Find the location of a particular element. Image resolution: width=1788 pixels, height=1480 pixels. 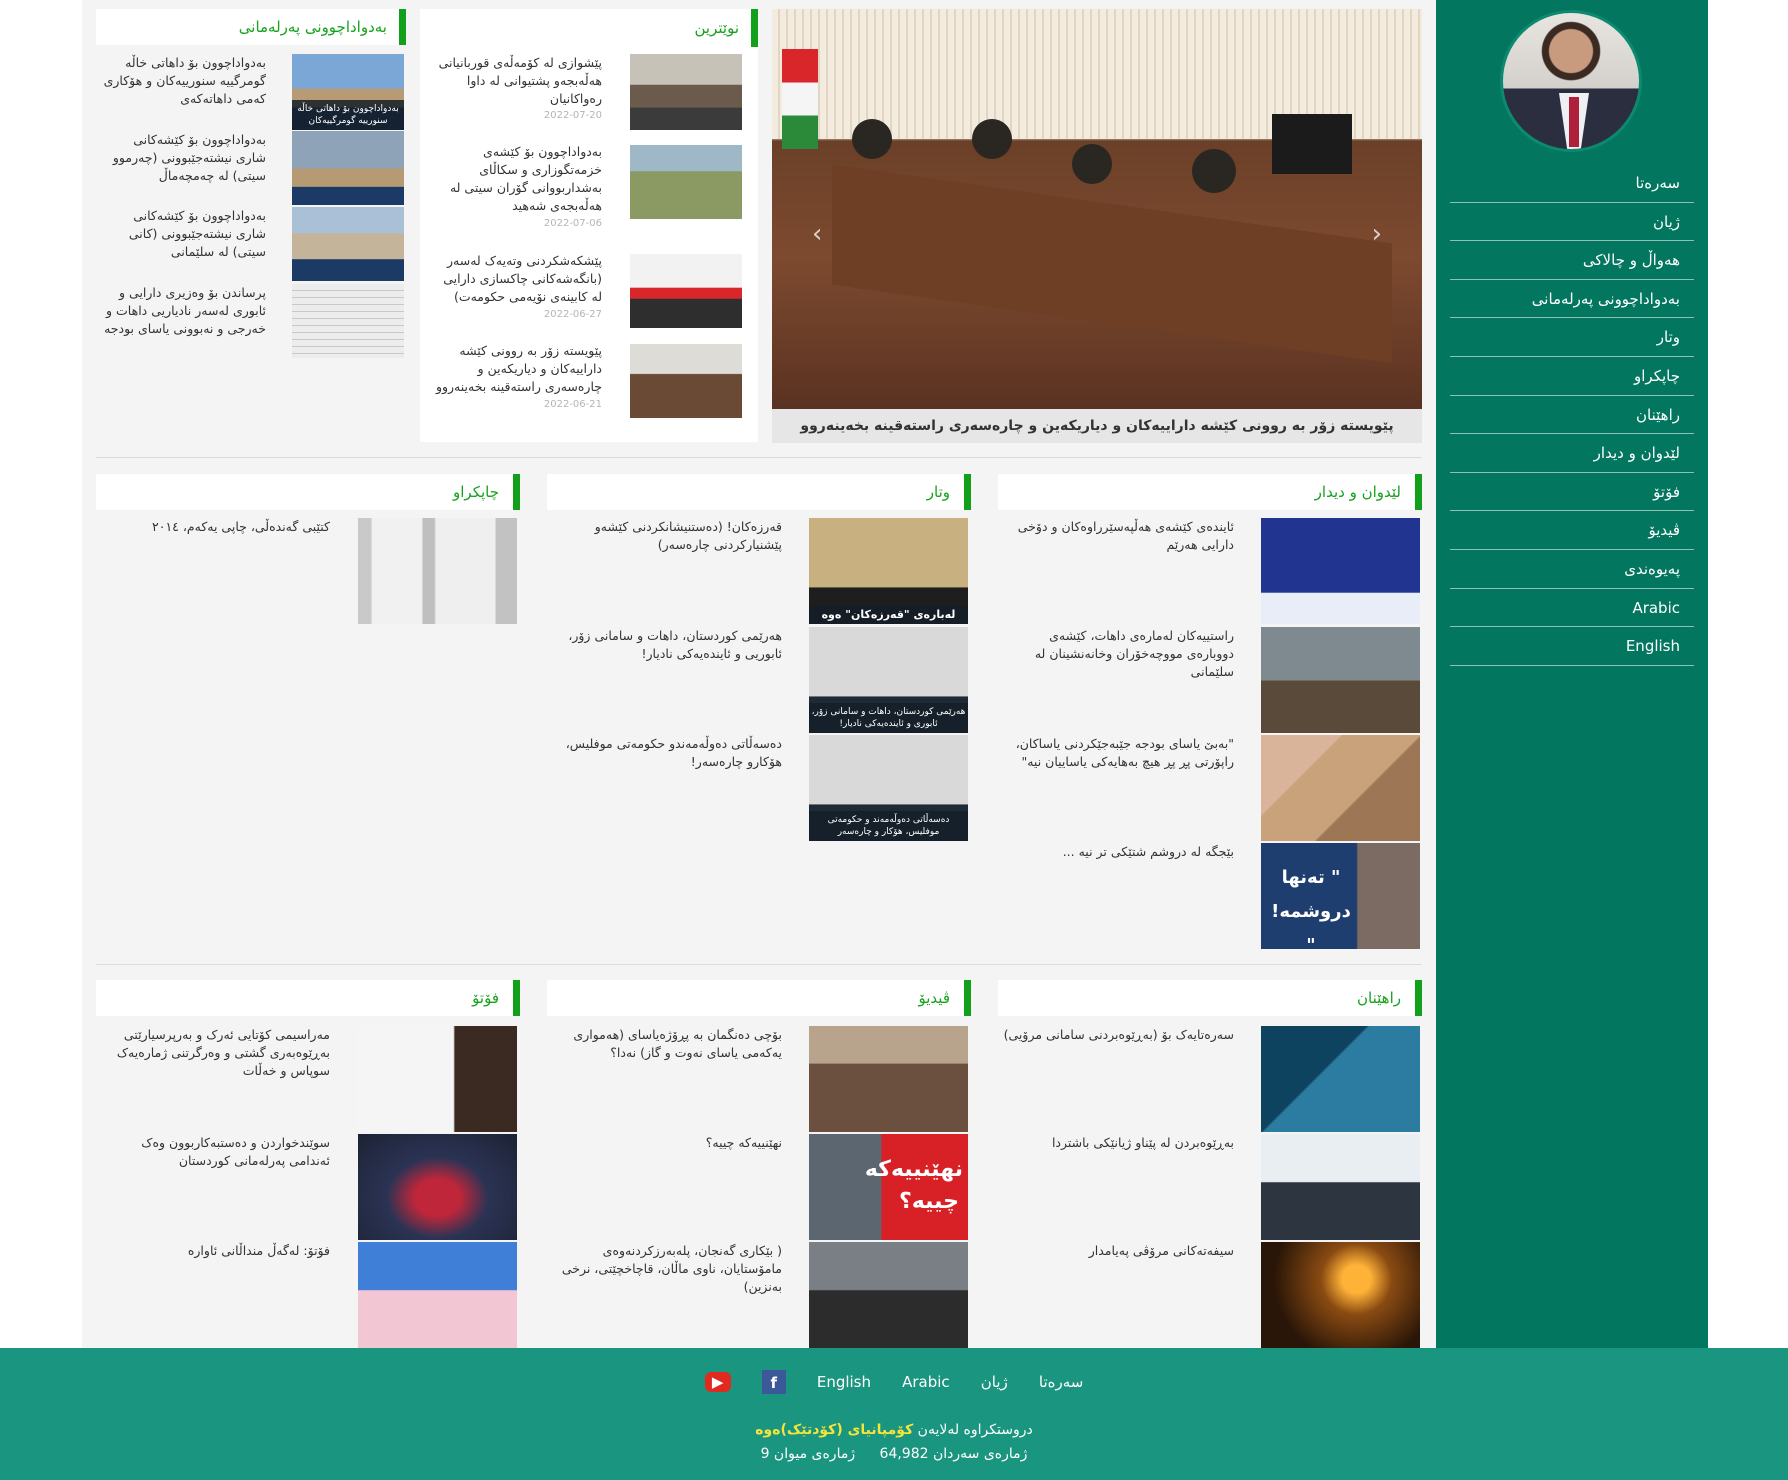

articles-heading: وتار is located at coordinates (759, 492).